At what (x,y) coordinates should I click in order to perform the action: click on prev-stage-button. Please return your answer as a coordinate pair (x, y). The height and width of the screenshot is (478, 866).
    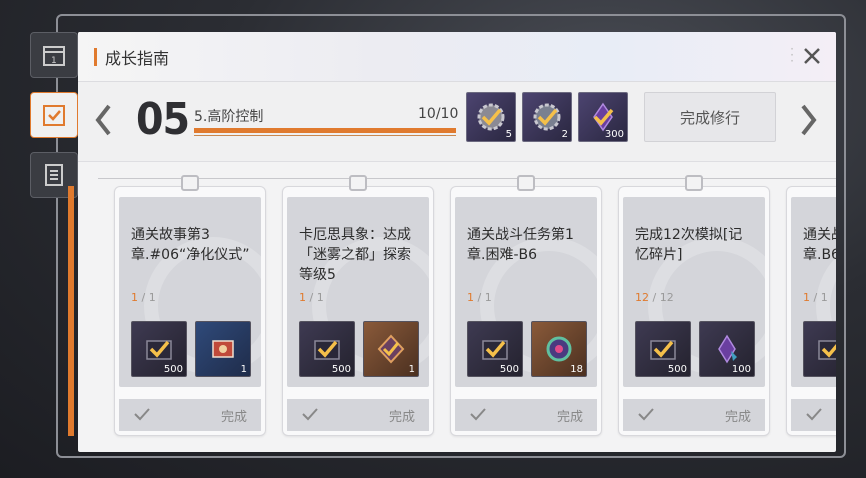
    Looking at the image, I should click on (103, 120).